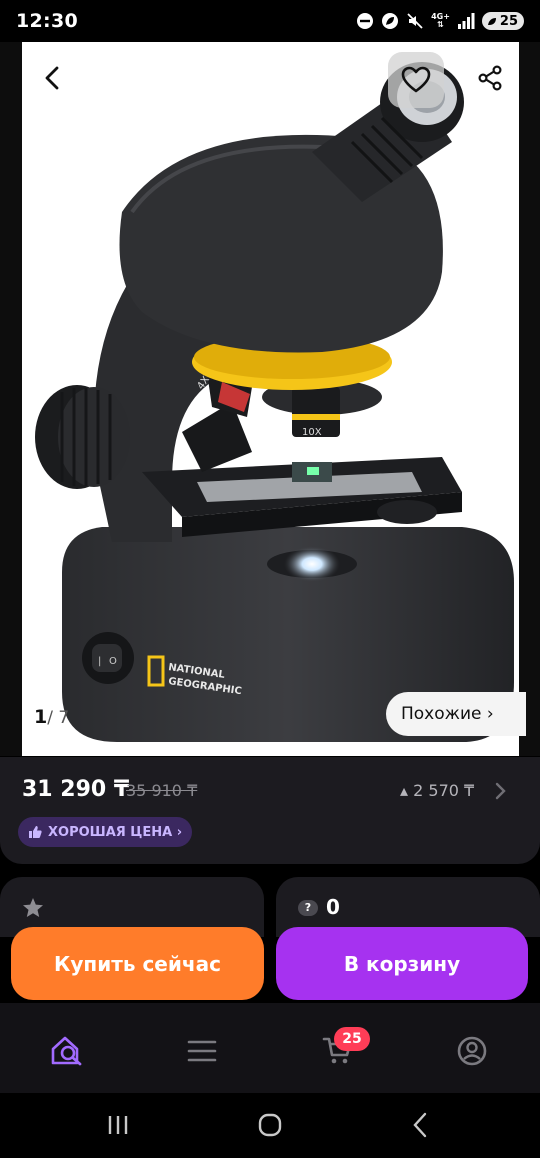 This screenshot has height=1158, width=540. Describe the element at coordinates (33, 907) in the screenshot. I see `star-icon` at that location.